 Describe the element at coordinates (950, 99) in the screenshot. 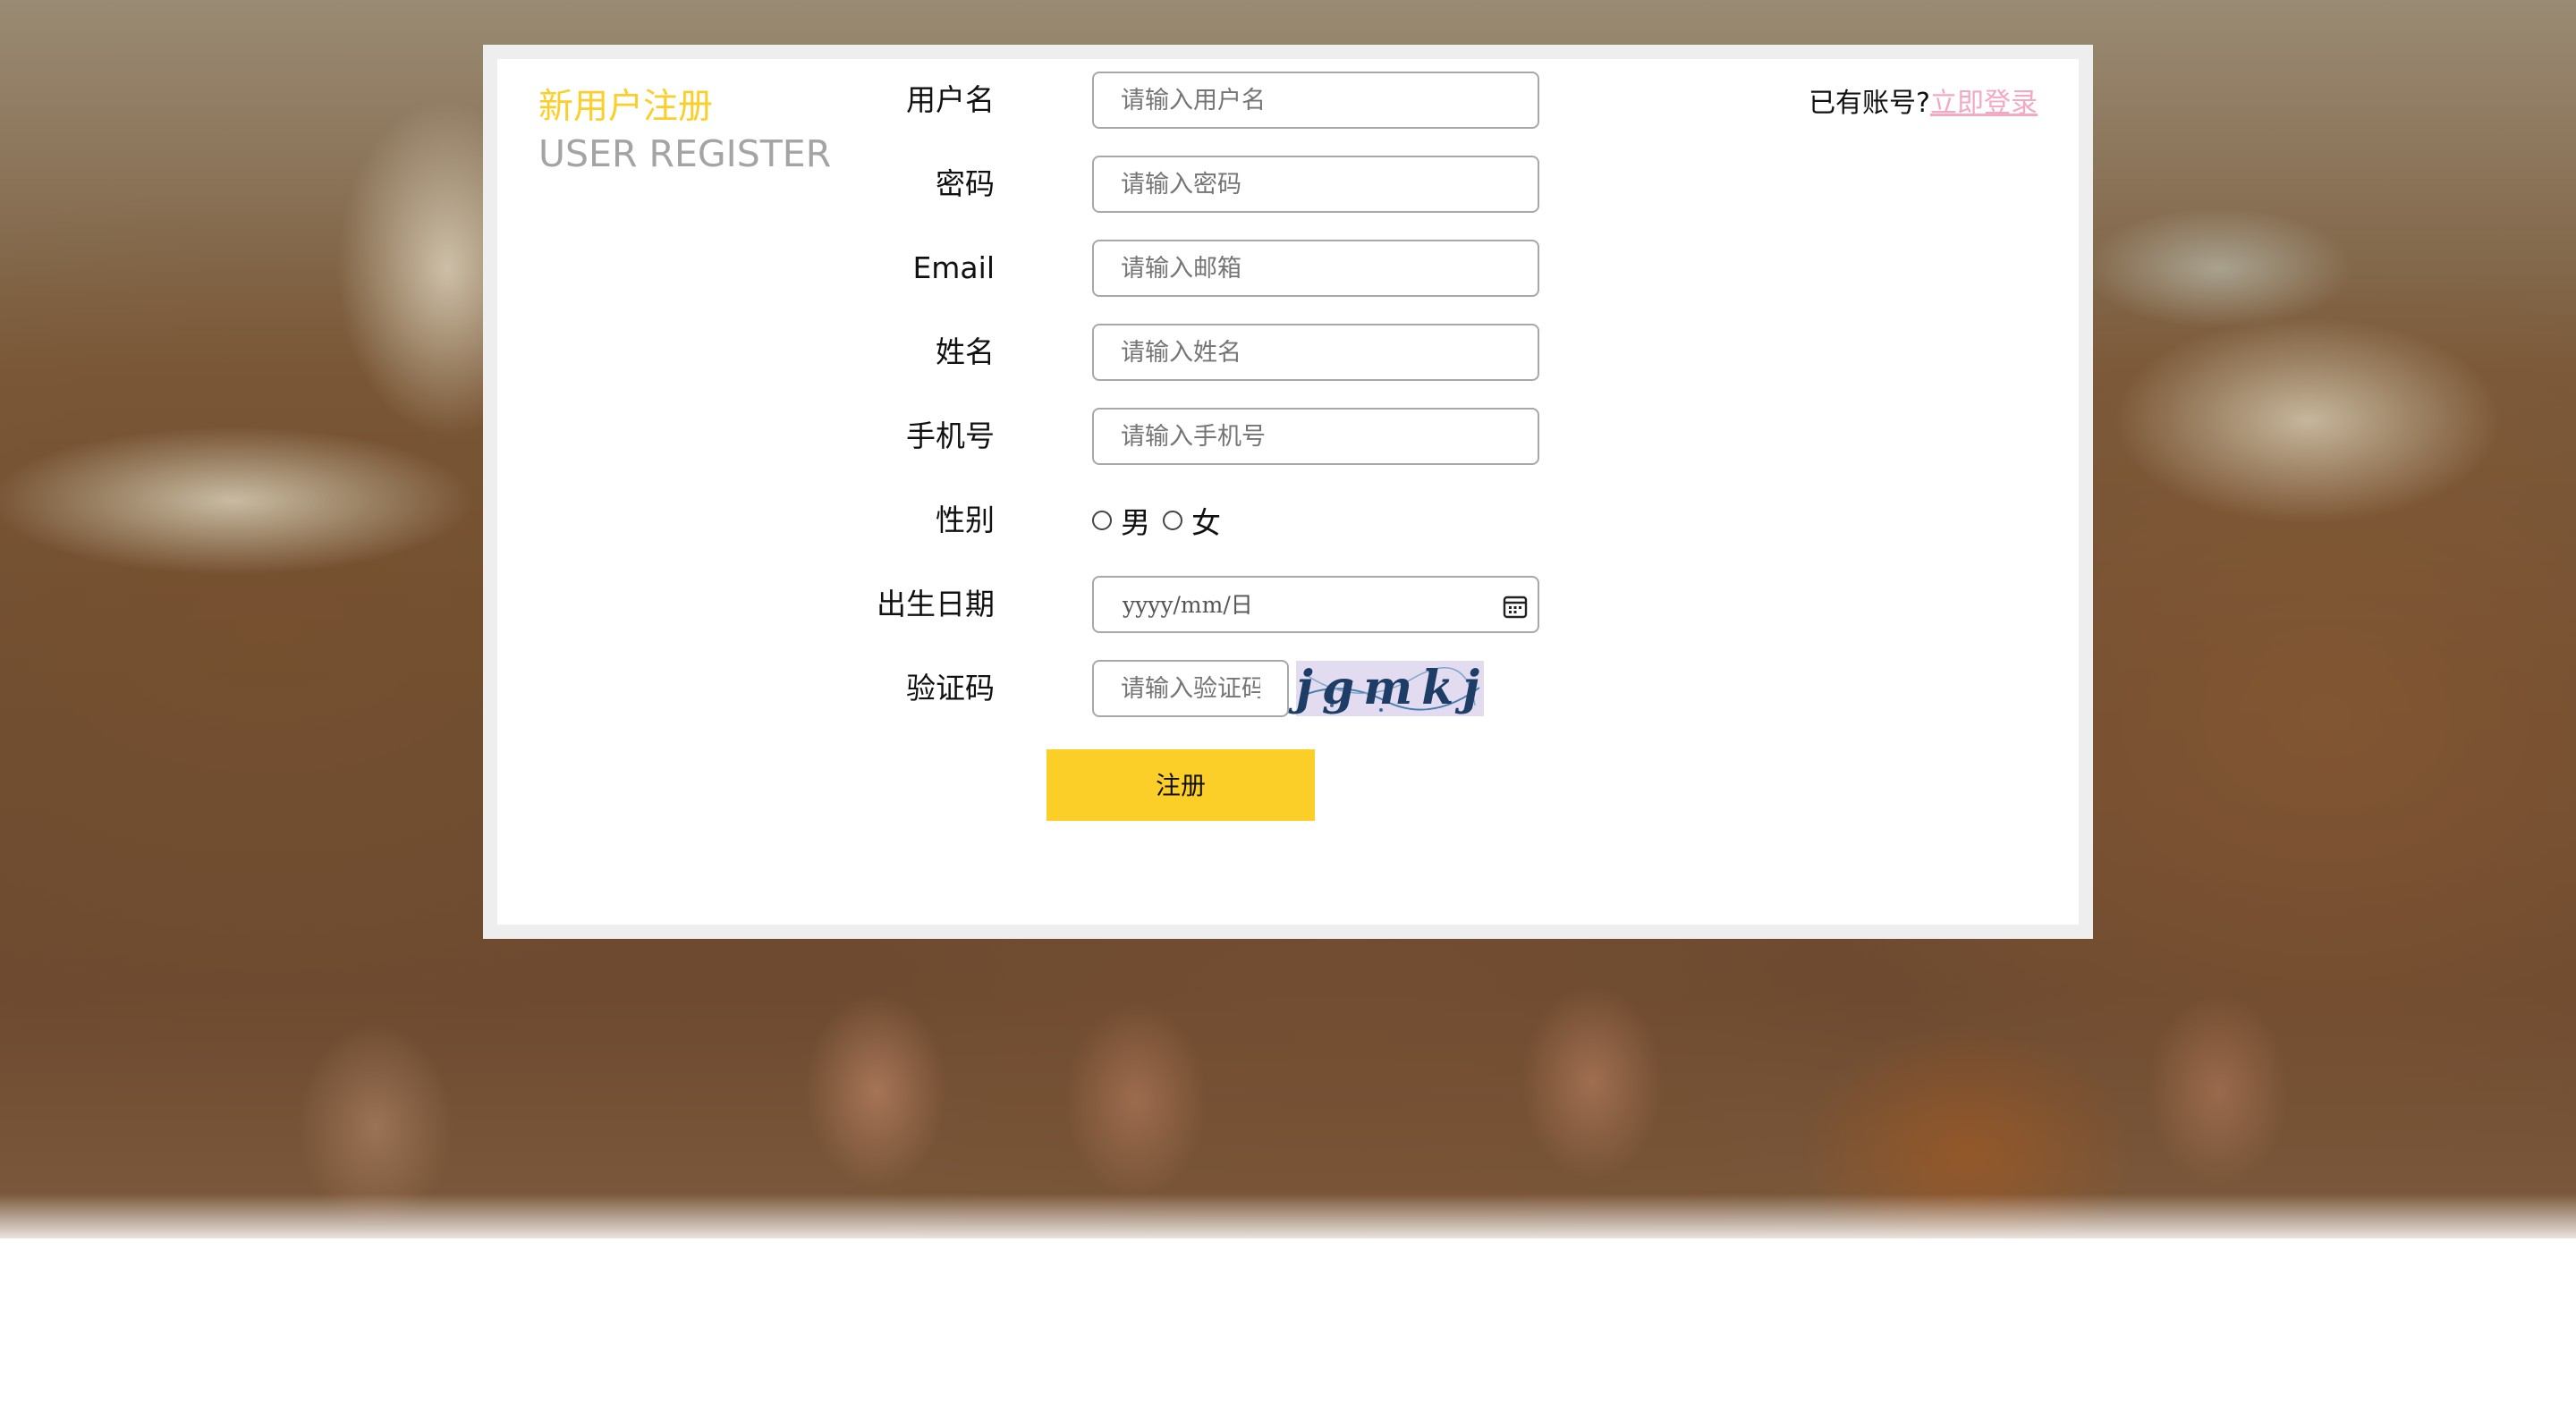

I see `username-label: 用户名` at that location.